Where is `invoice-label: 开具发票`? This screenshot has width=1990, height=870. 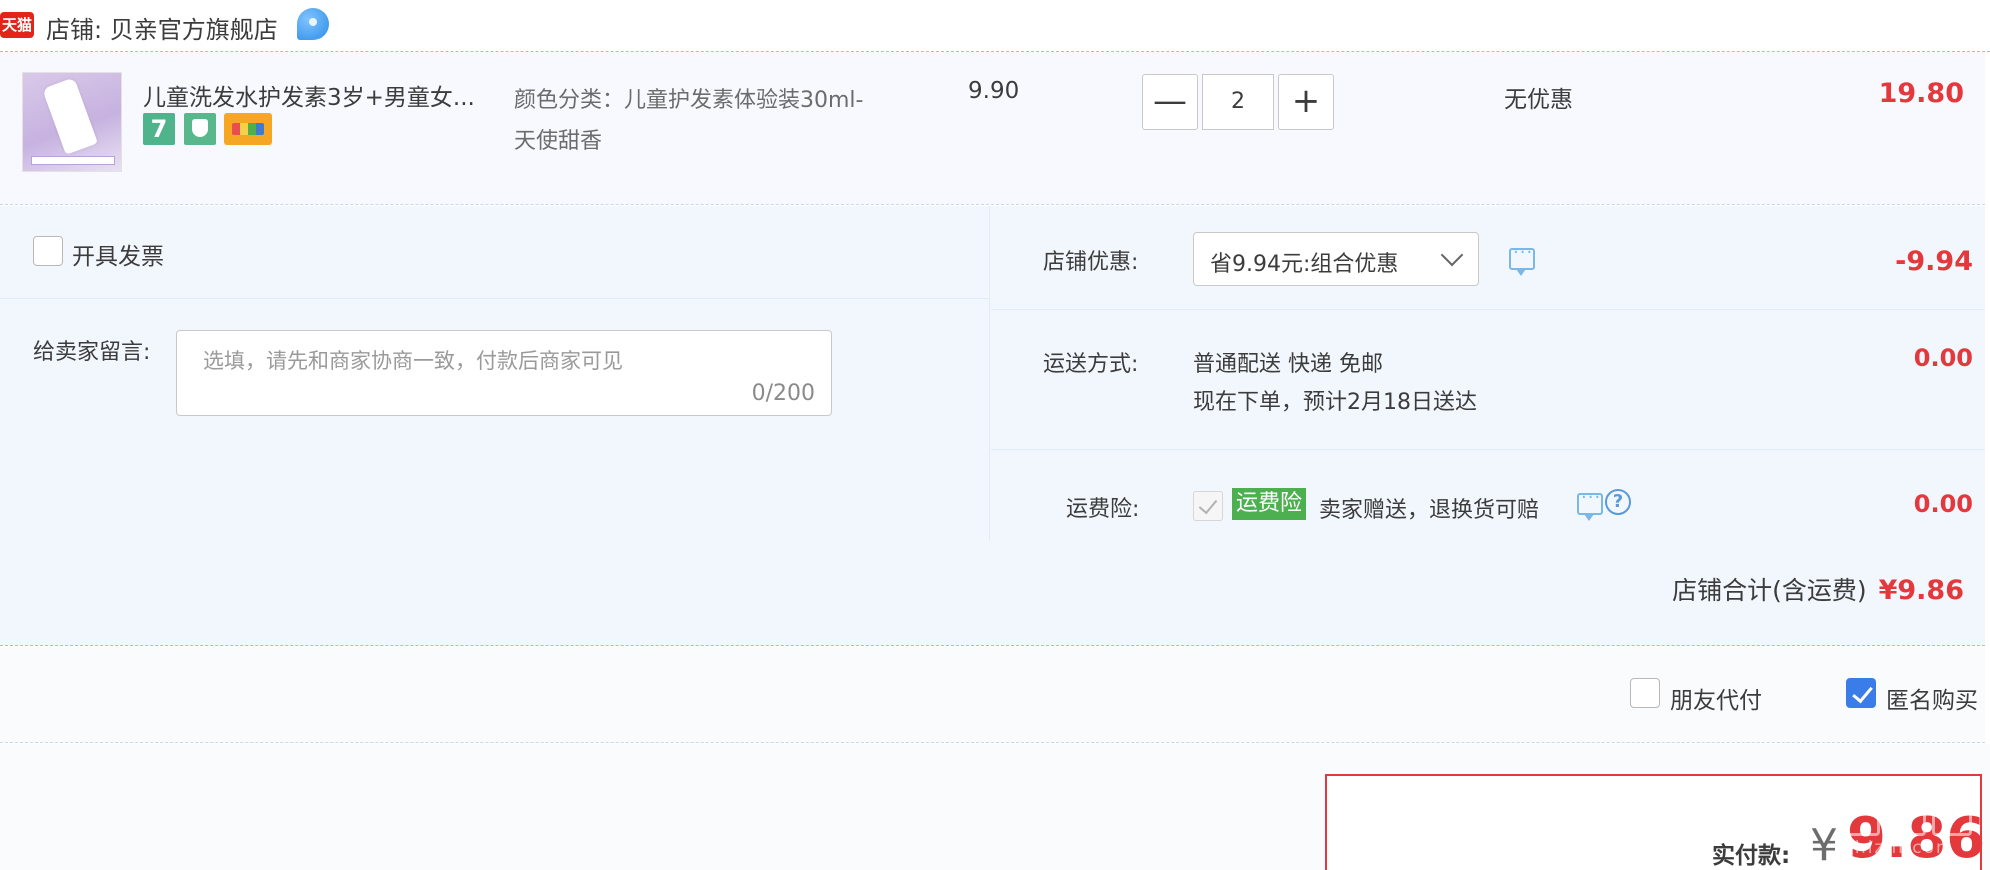
invoice-label: 开具发票 is located at coordinates (118, 254).